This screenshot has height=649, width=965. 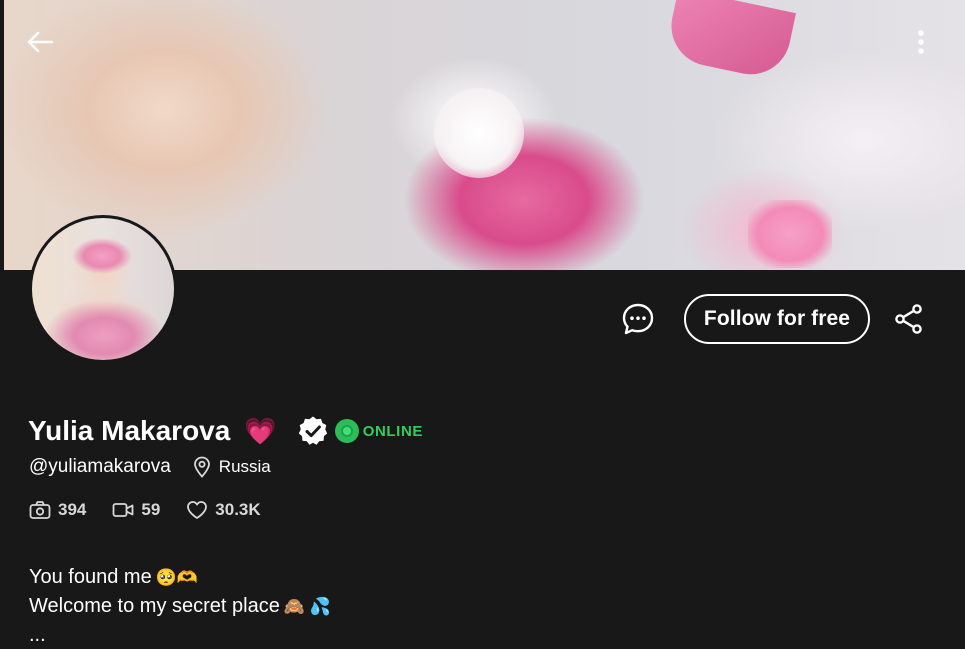 I want to click on camera-icon, so click(x=40, y=510).